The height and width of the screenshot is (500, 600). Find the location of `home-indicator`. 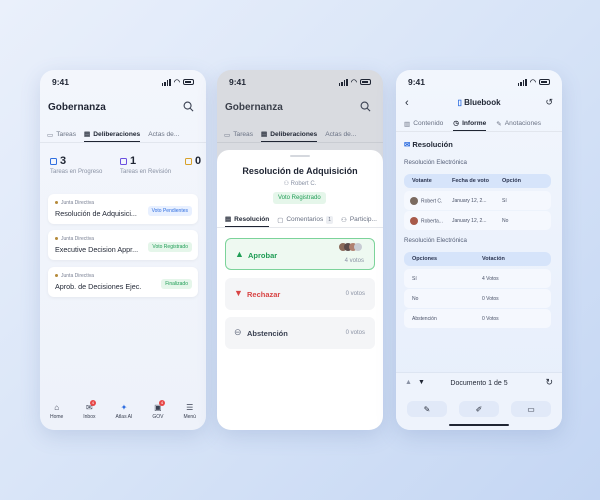

home-indicator is located at coordinates (479, 424).